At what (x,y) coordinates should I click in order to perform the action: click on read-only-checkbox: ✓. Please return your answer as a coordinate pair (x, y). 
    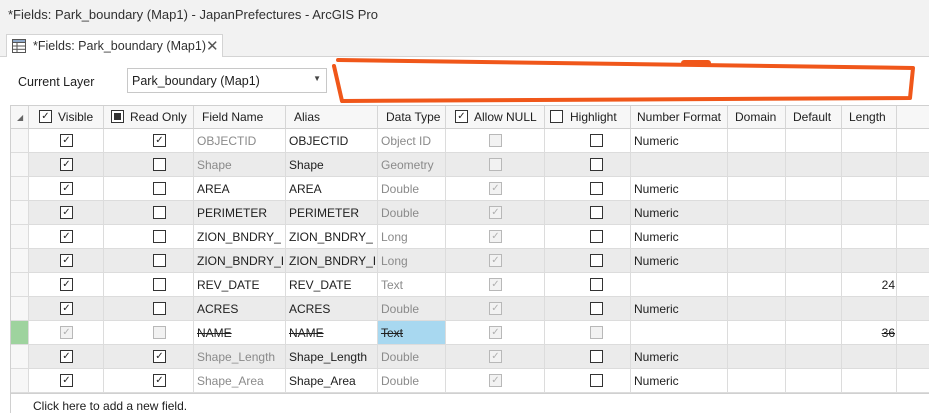
    Looking at the image, I should click on (159, 380).